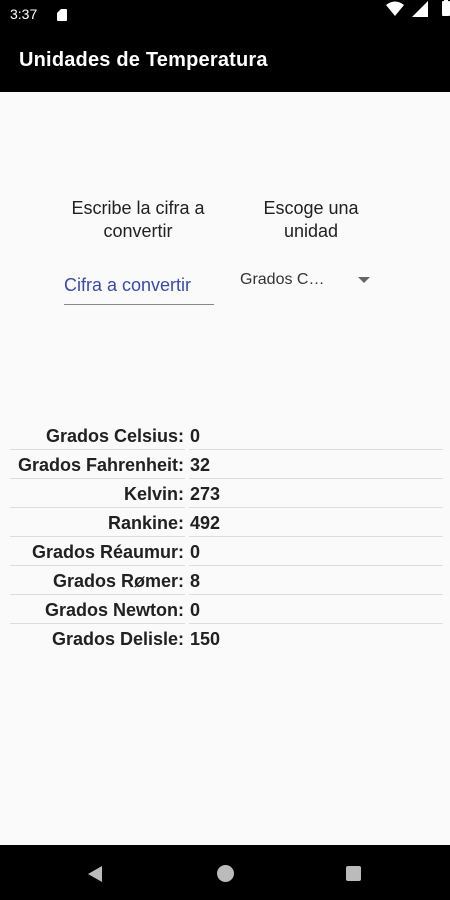 The width and height of the screenshot is (450, 900). What do you see at coordinates (200, 465) in the screenshot?
I see `result-value: 32` at bounding box center [200, 465].